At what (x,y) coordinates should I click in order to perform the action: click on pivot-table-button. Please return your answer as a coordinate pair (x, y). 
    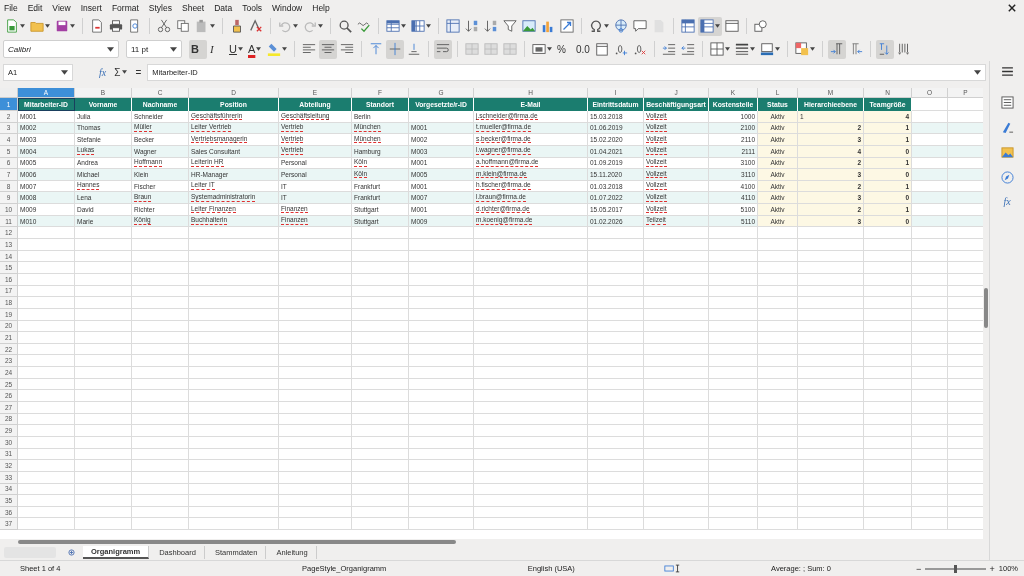
    Looking at the image, I should click on (567, 26).